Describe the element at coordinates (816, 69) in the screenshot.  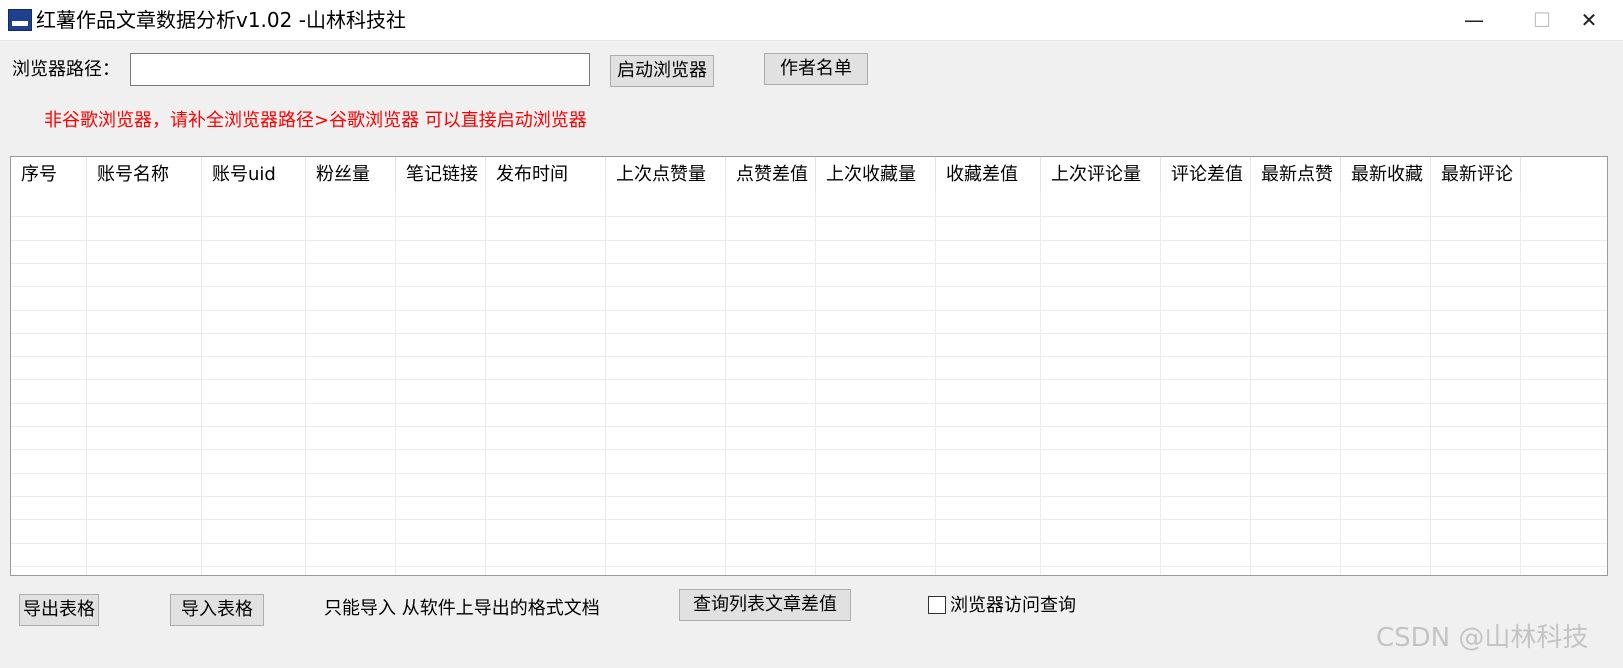
I see `author-list-button: 作者名单` at that location.